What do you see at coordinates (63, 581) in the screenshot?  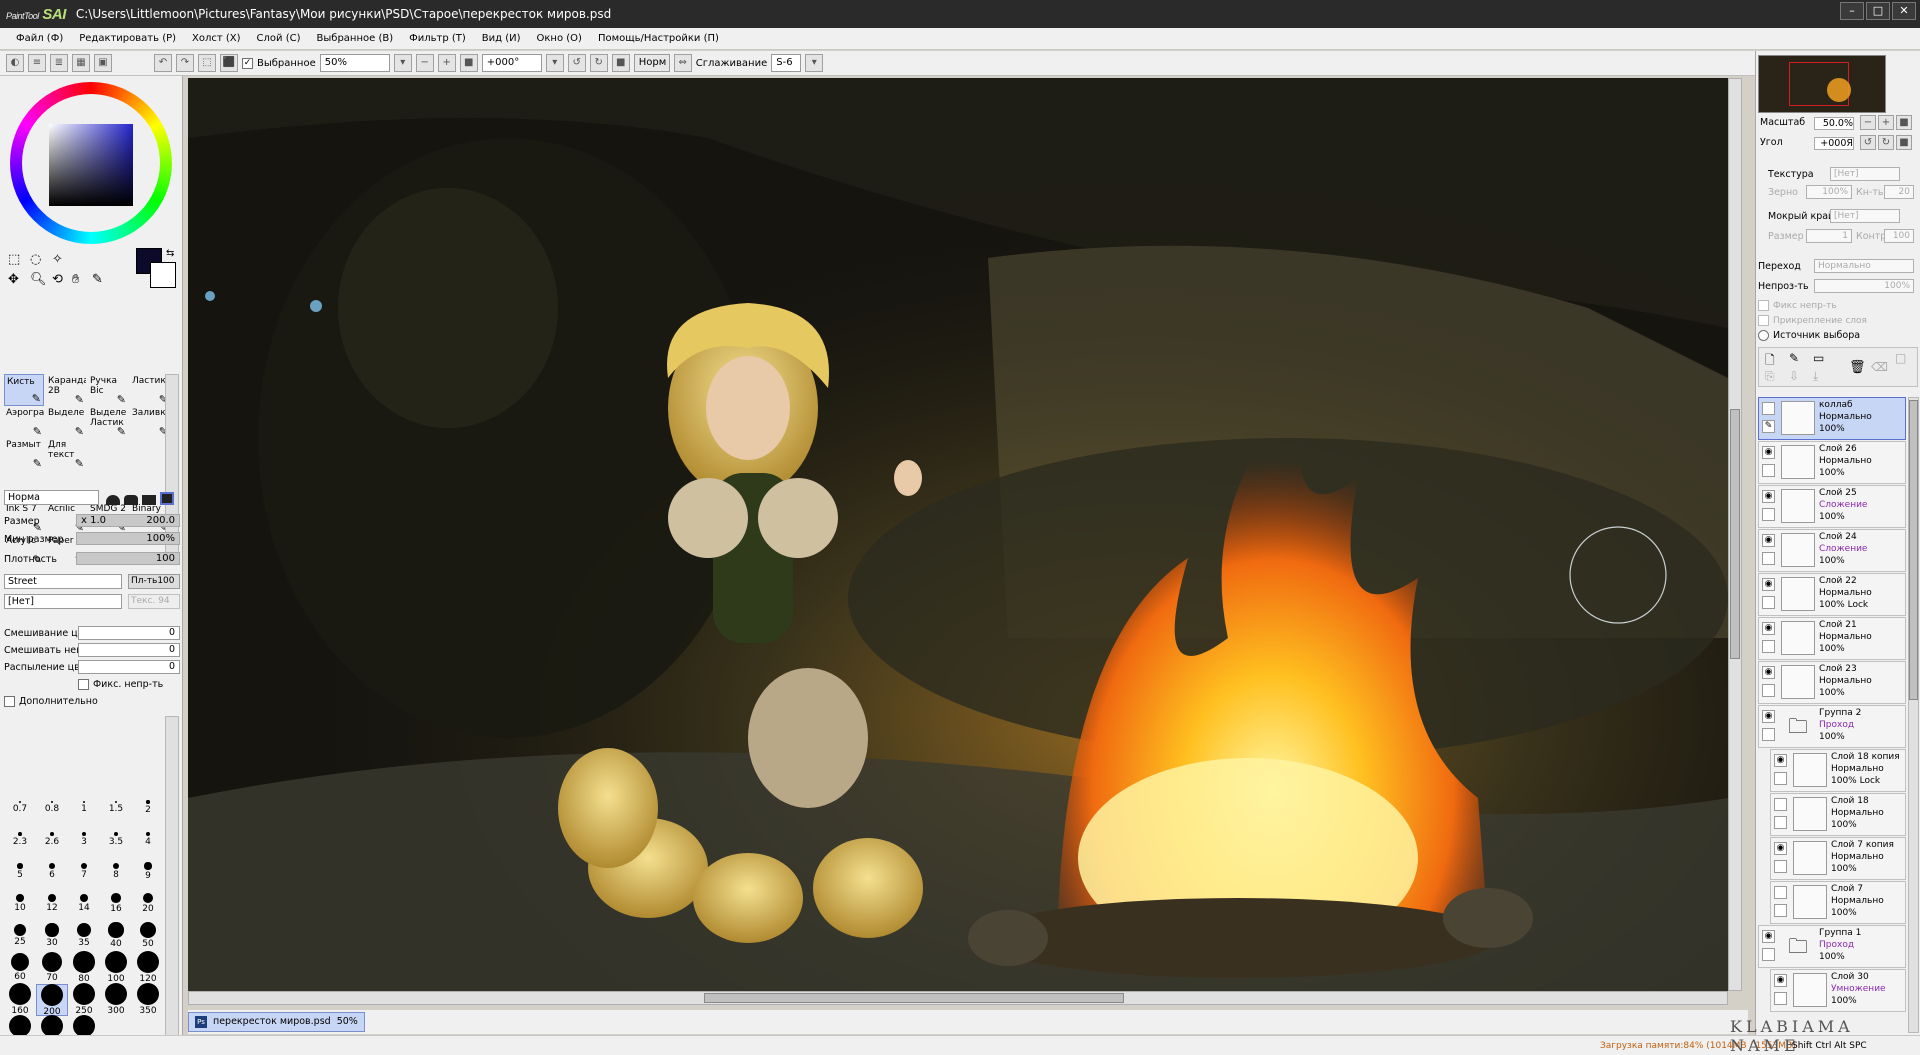 I see `brush-texture-select: Street` at bounding box center [63, 581].